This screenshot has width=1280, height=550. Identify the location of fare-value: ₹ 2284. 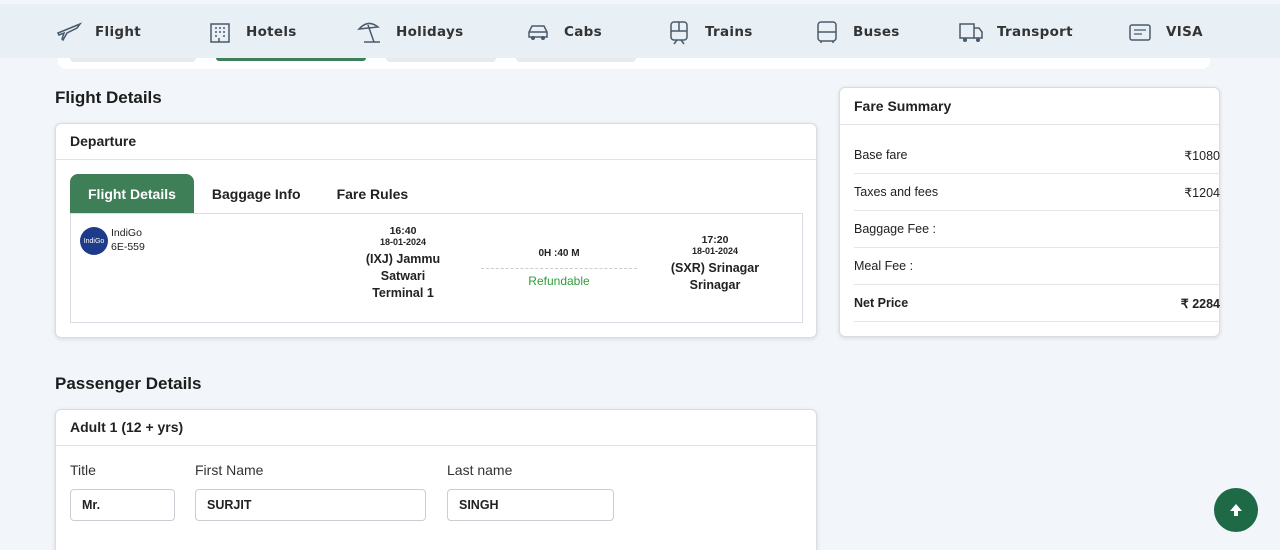
(1200, 303).